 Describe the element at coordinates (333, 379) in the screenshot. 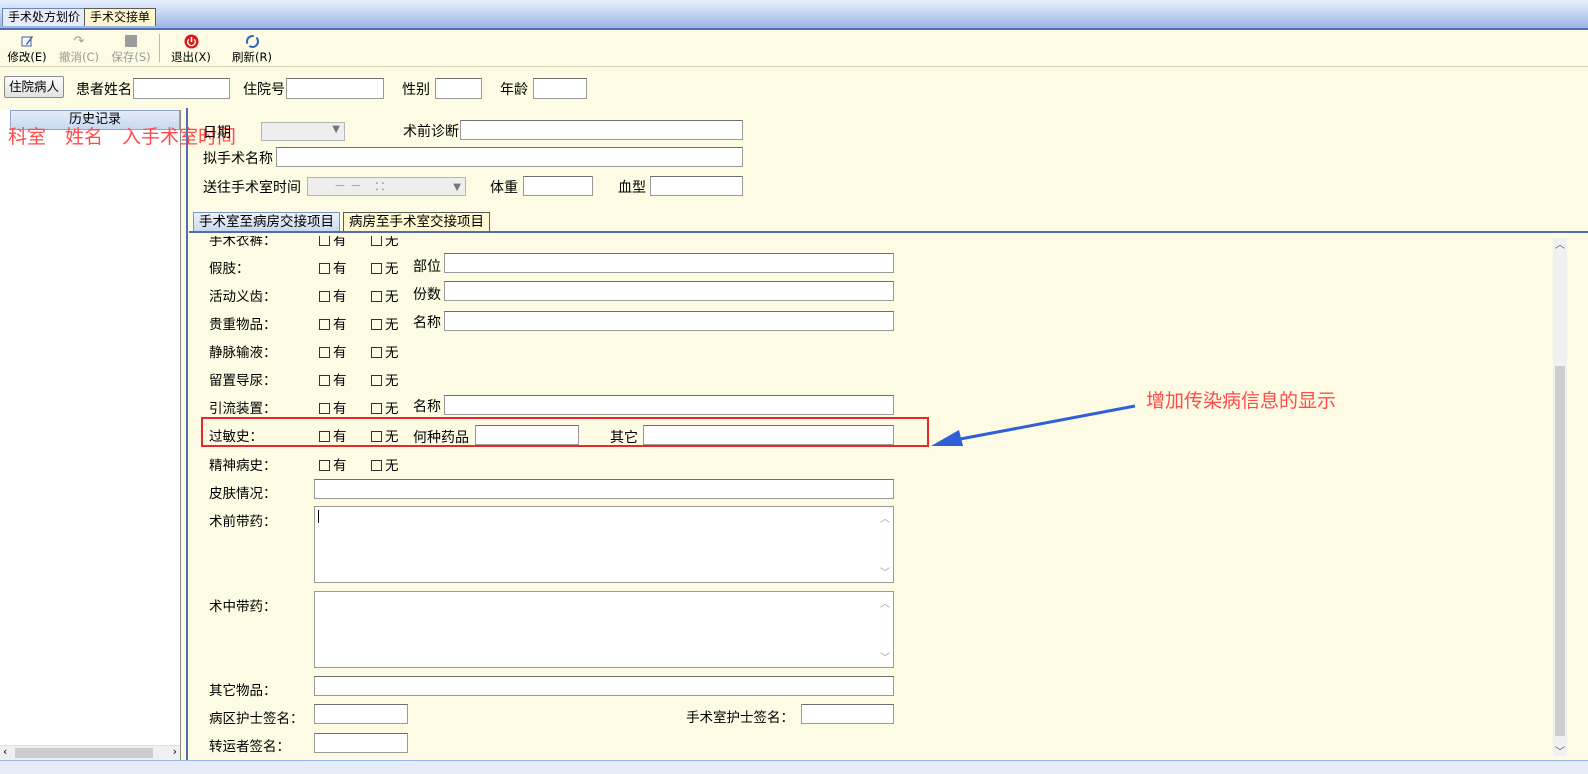

I see `catheter-yes-checkbox: 有` at that location.